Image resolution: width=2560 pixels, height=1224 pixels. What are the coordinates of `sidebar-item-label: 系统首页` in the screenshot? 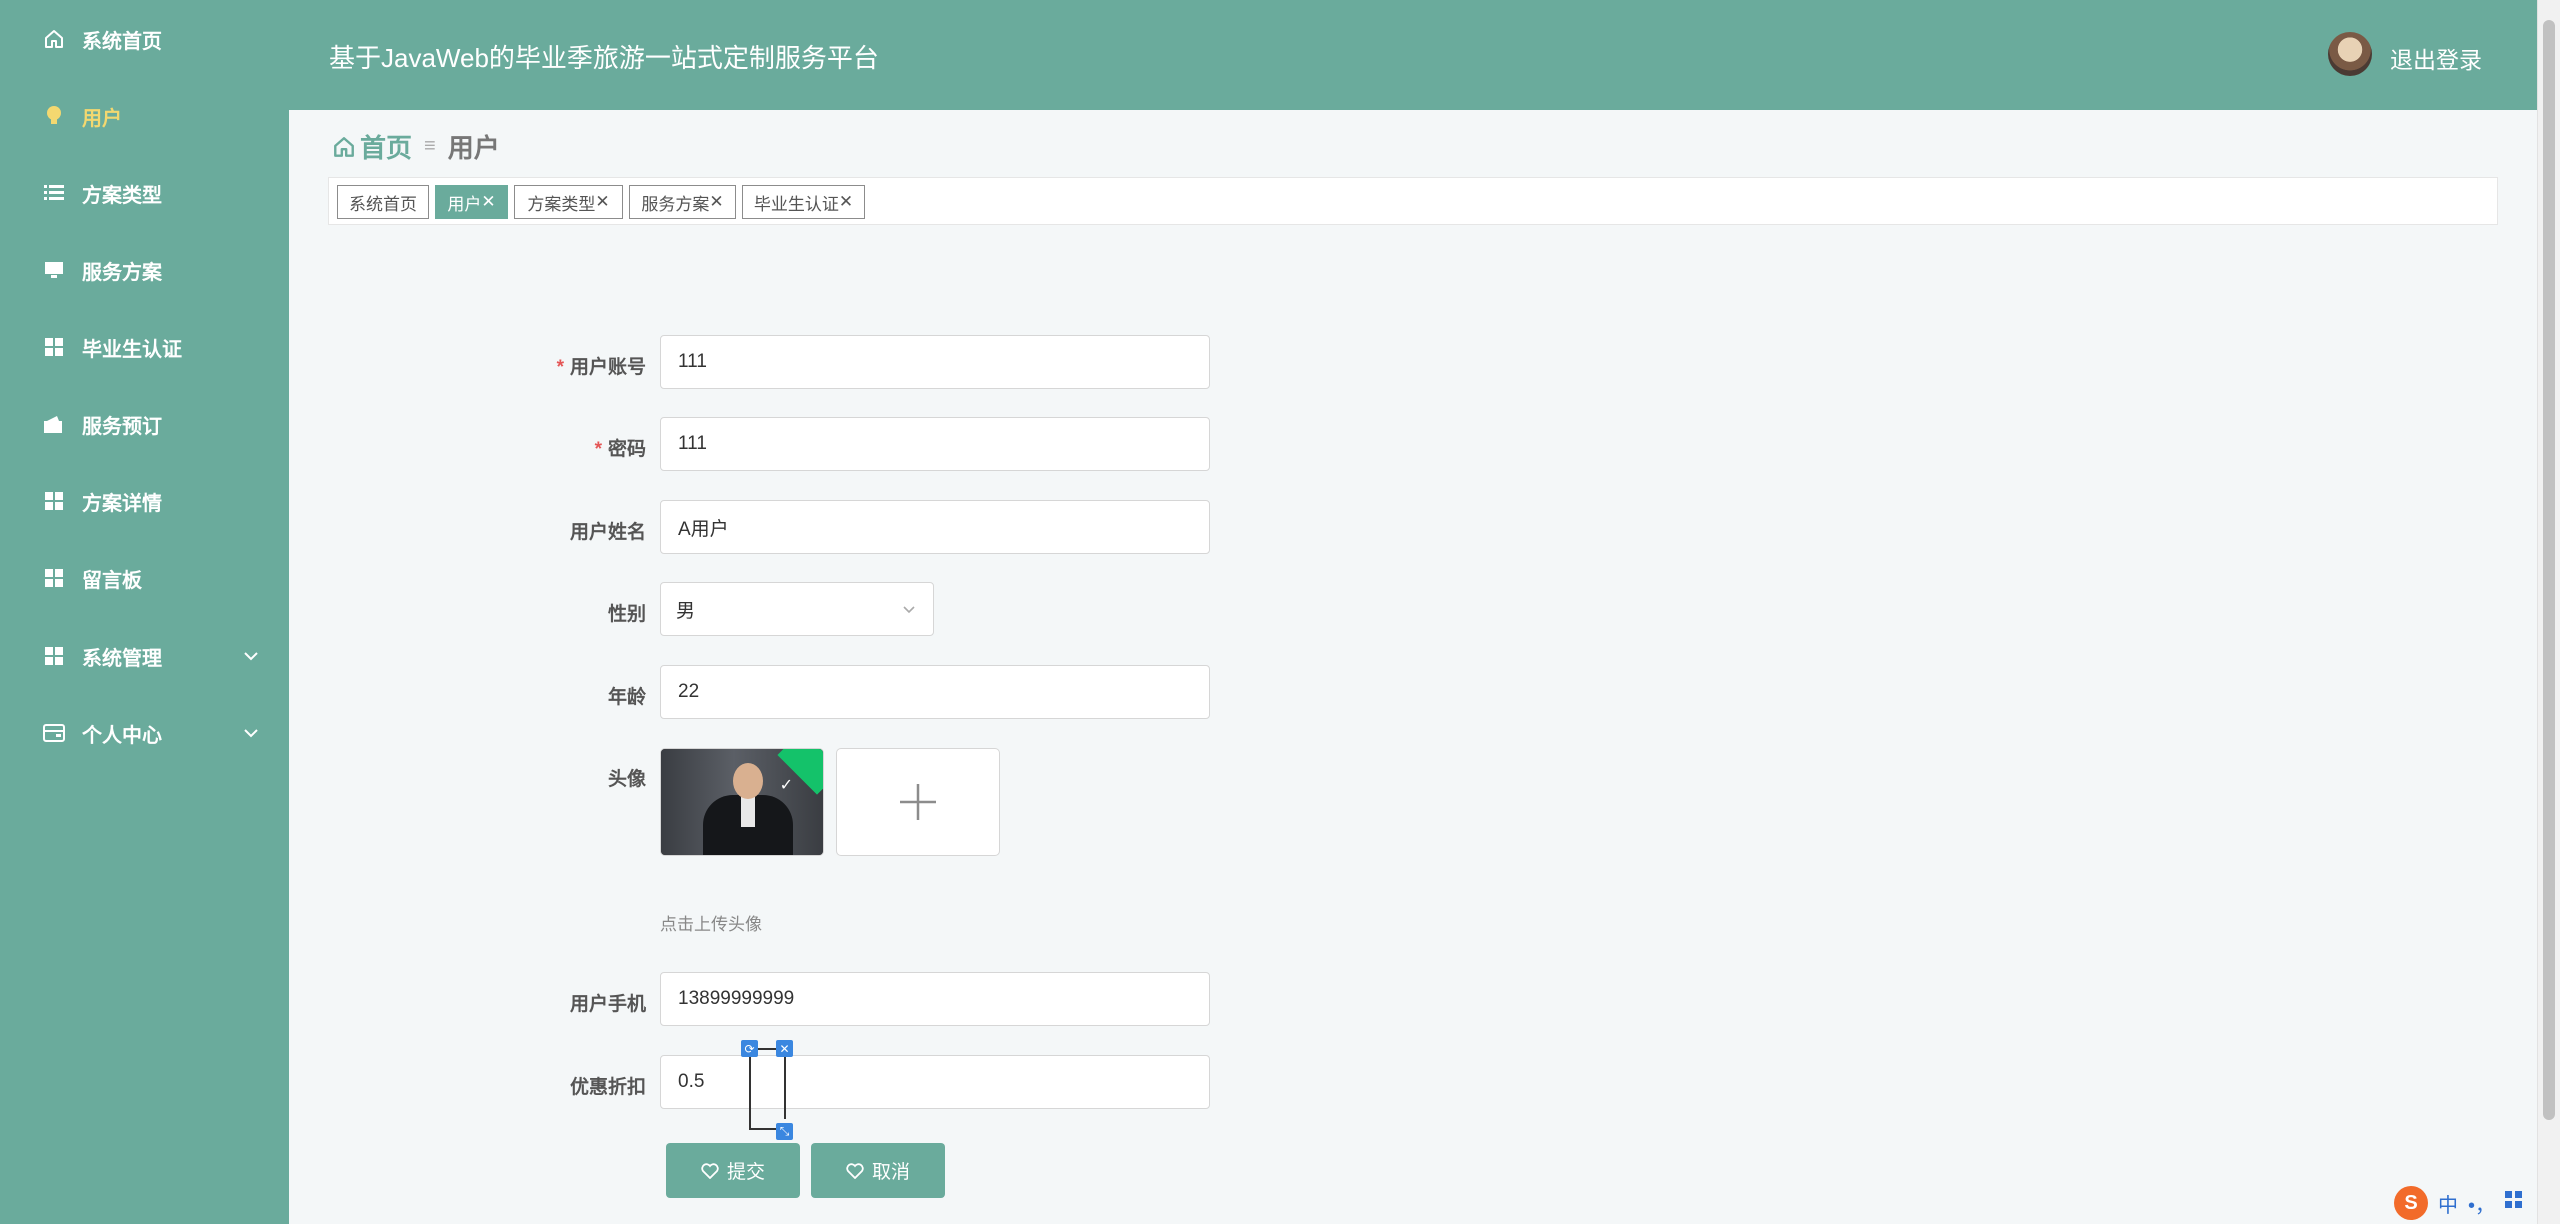 It's located at (122, 41).